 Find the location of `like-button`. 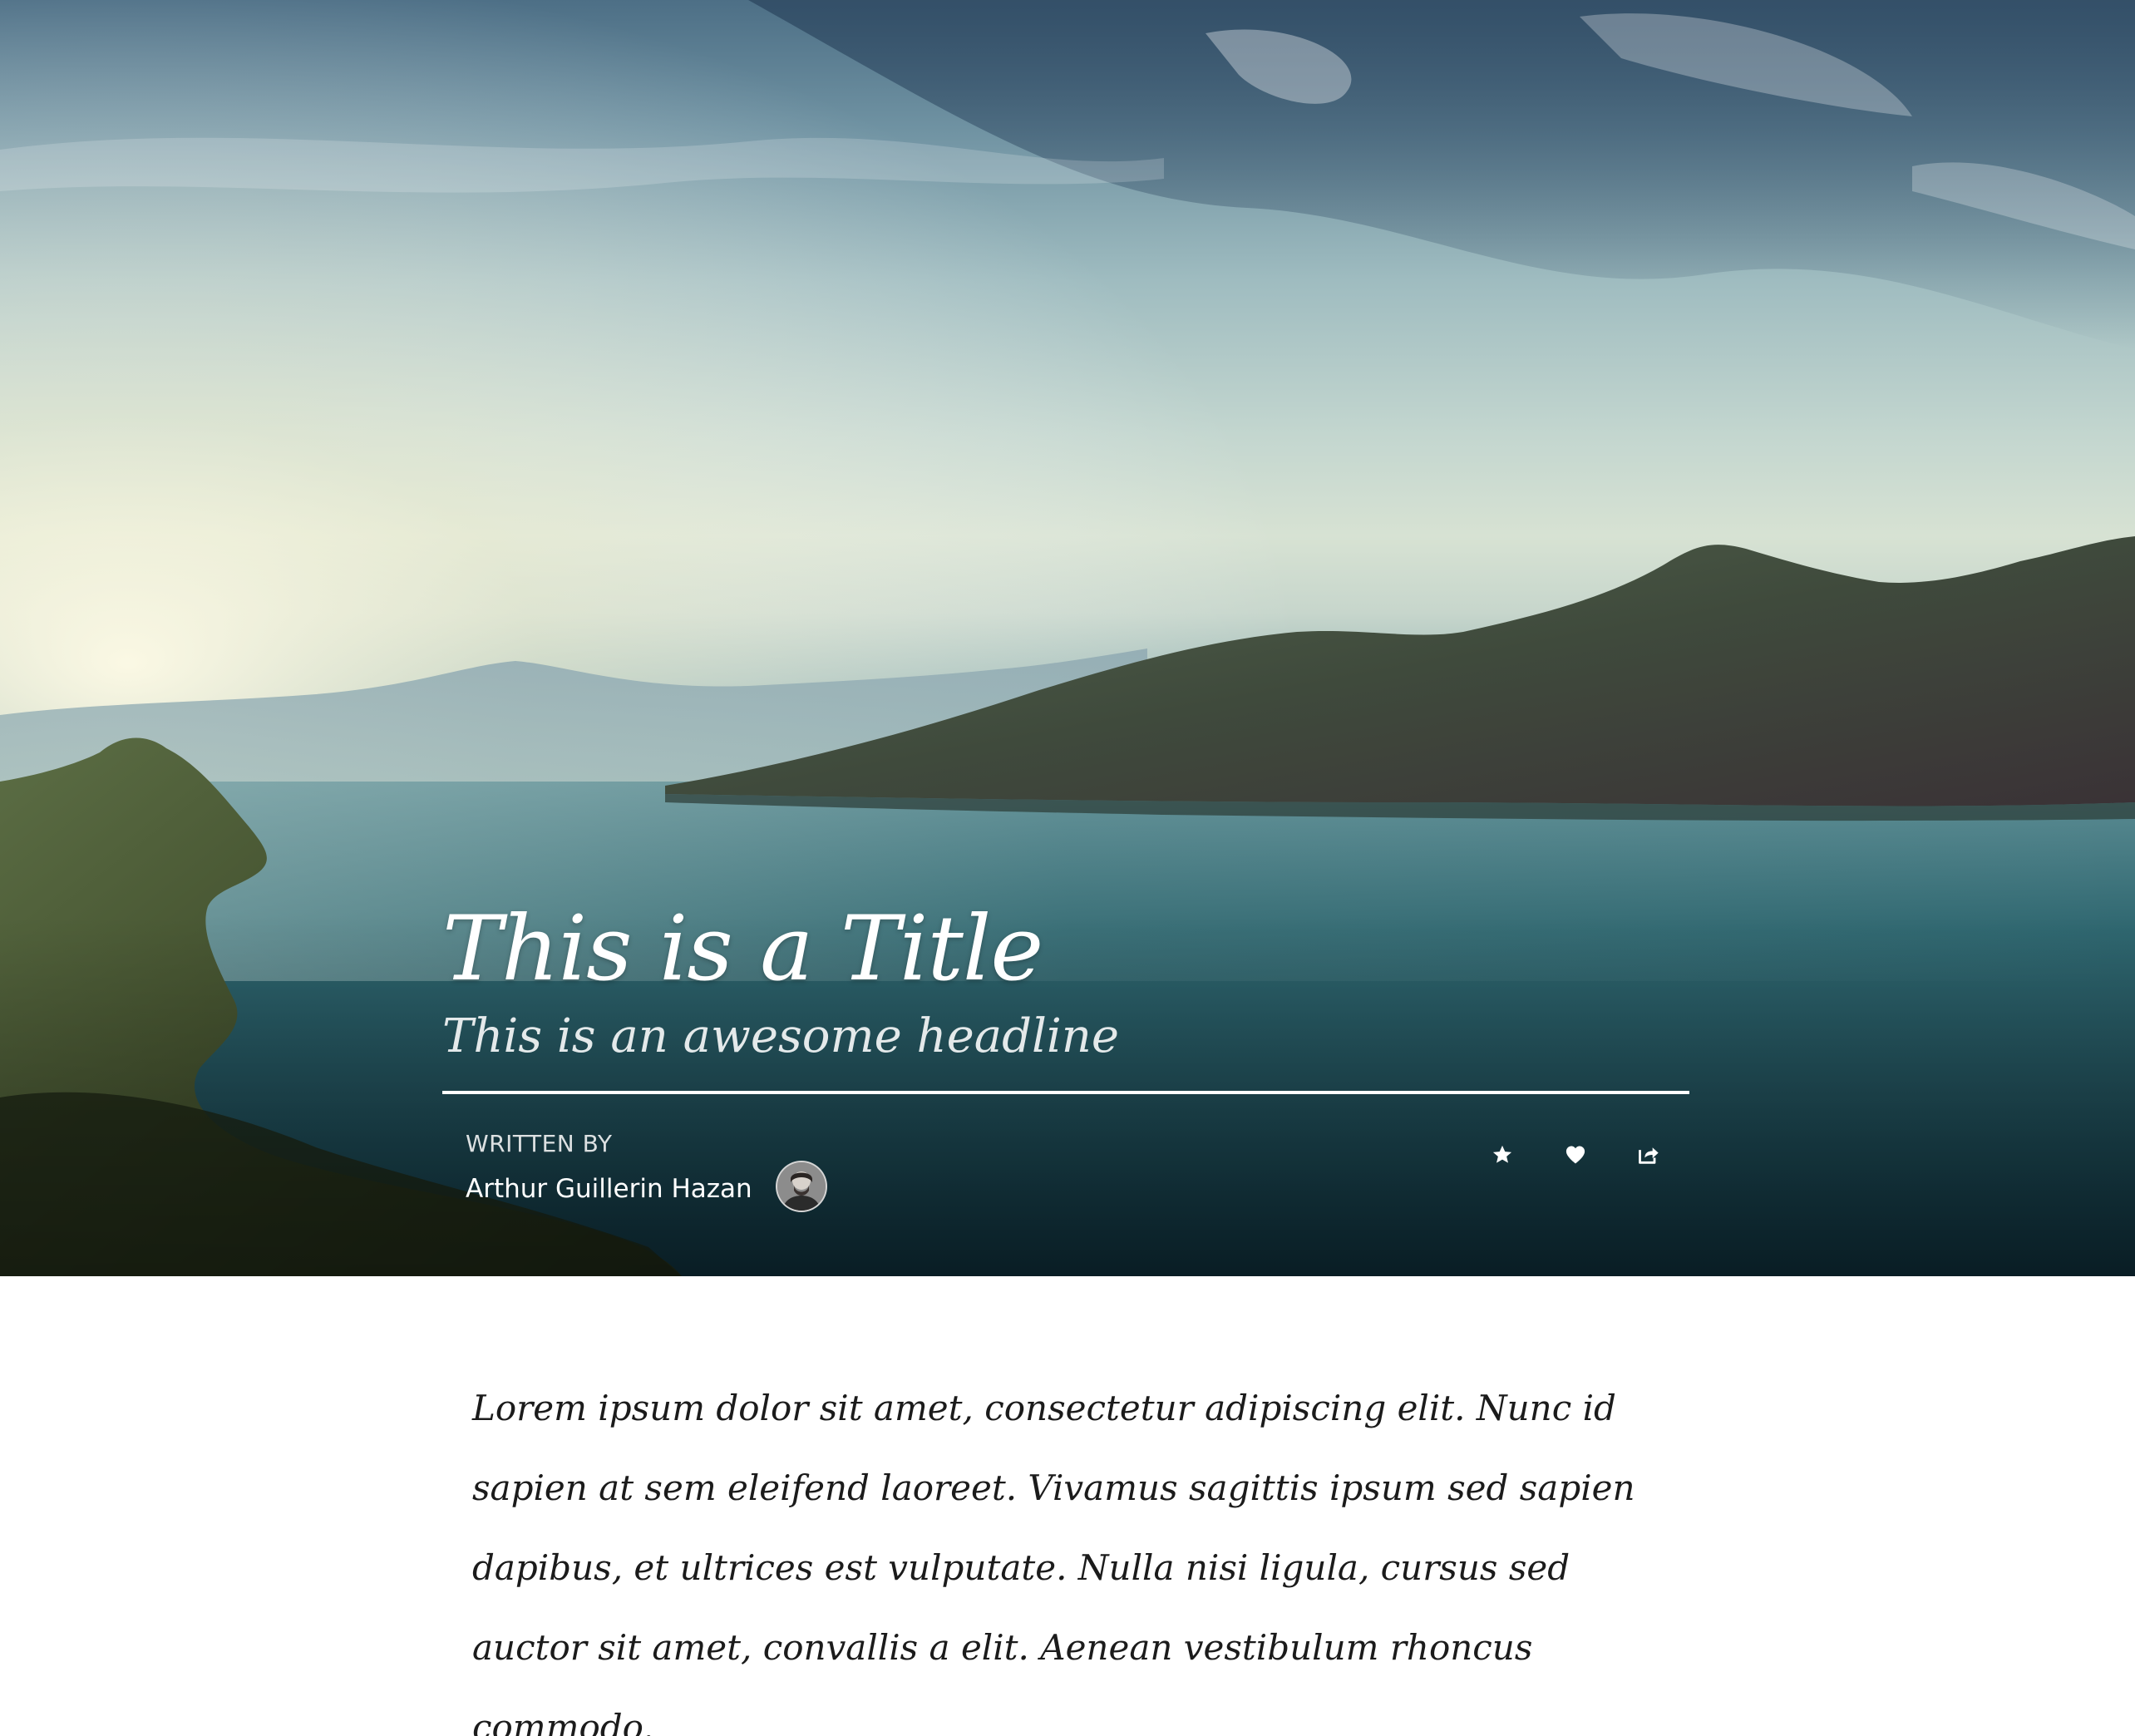

like-button is located at coordinates (1575, 1155).